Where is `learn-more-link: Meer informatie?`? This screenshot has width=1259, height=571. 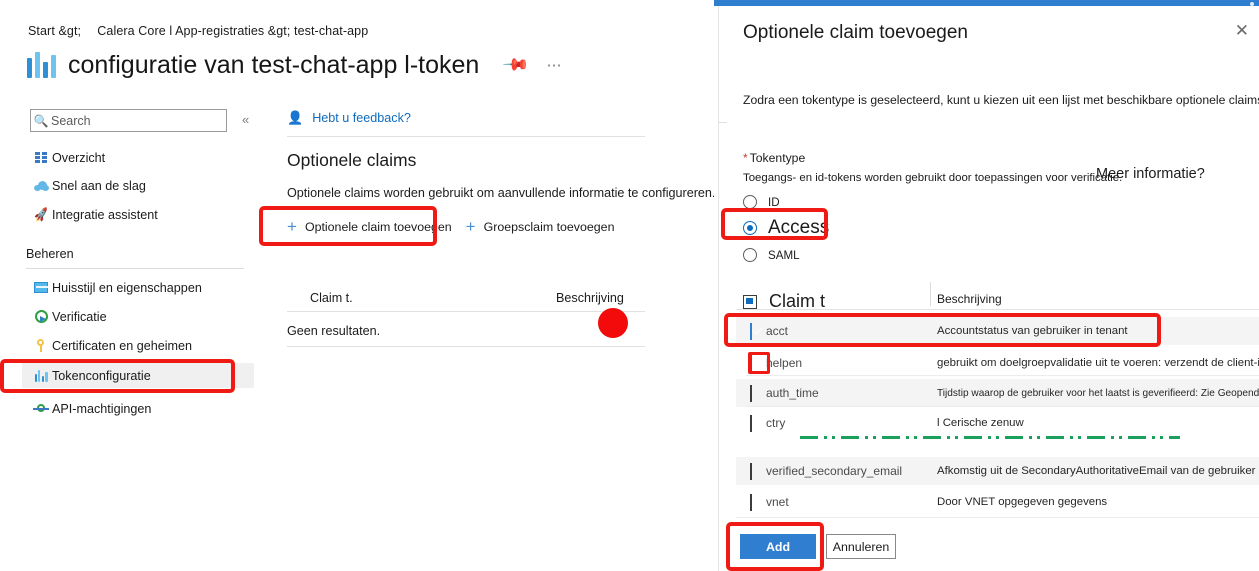 learn-more-link: Meer informatie? is located at coordinates (1150, 174).